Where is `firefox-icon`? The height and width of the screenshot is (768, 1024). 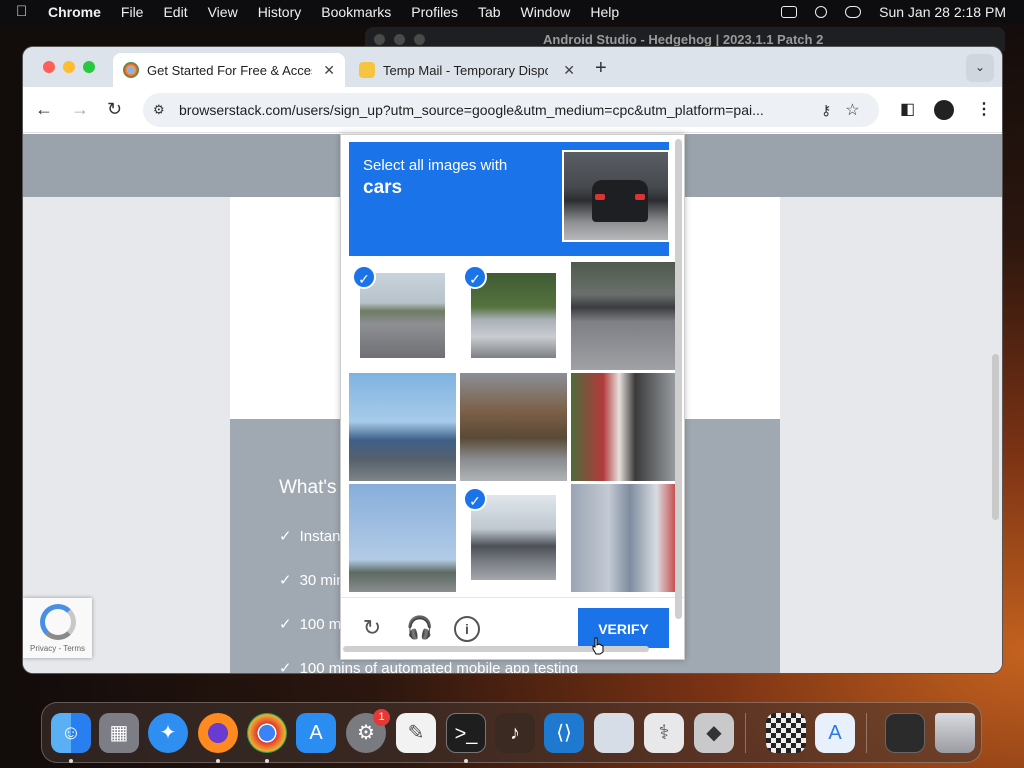
firefox-icon is located at coordinates (218, 733).